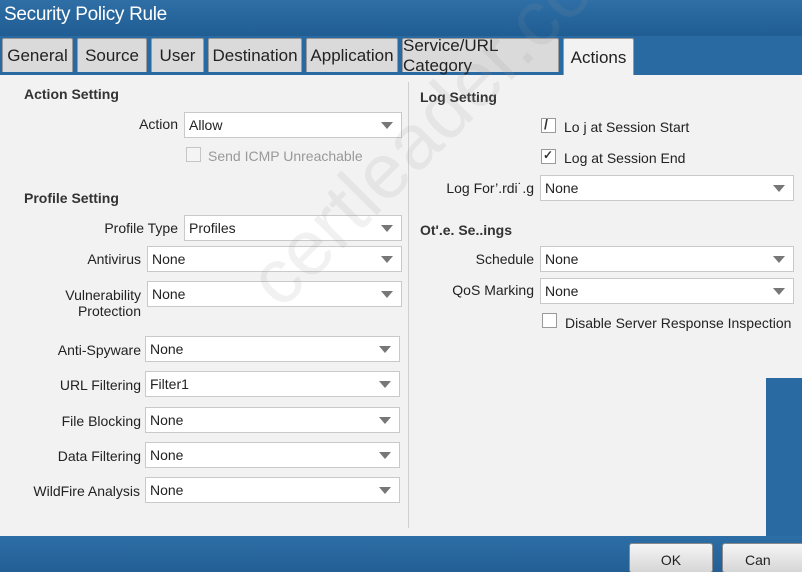  I want to click on vulnerability-label: Vulnerability, so click(103, 295).